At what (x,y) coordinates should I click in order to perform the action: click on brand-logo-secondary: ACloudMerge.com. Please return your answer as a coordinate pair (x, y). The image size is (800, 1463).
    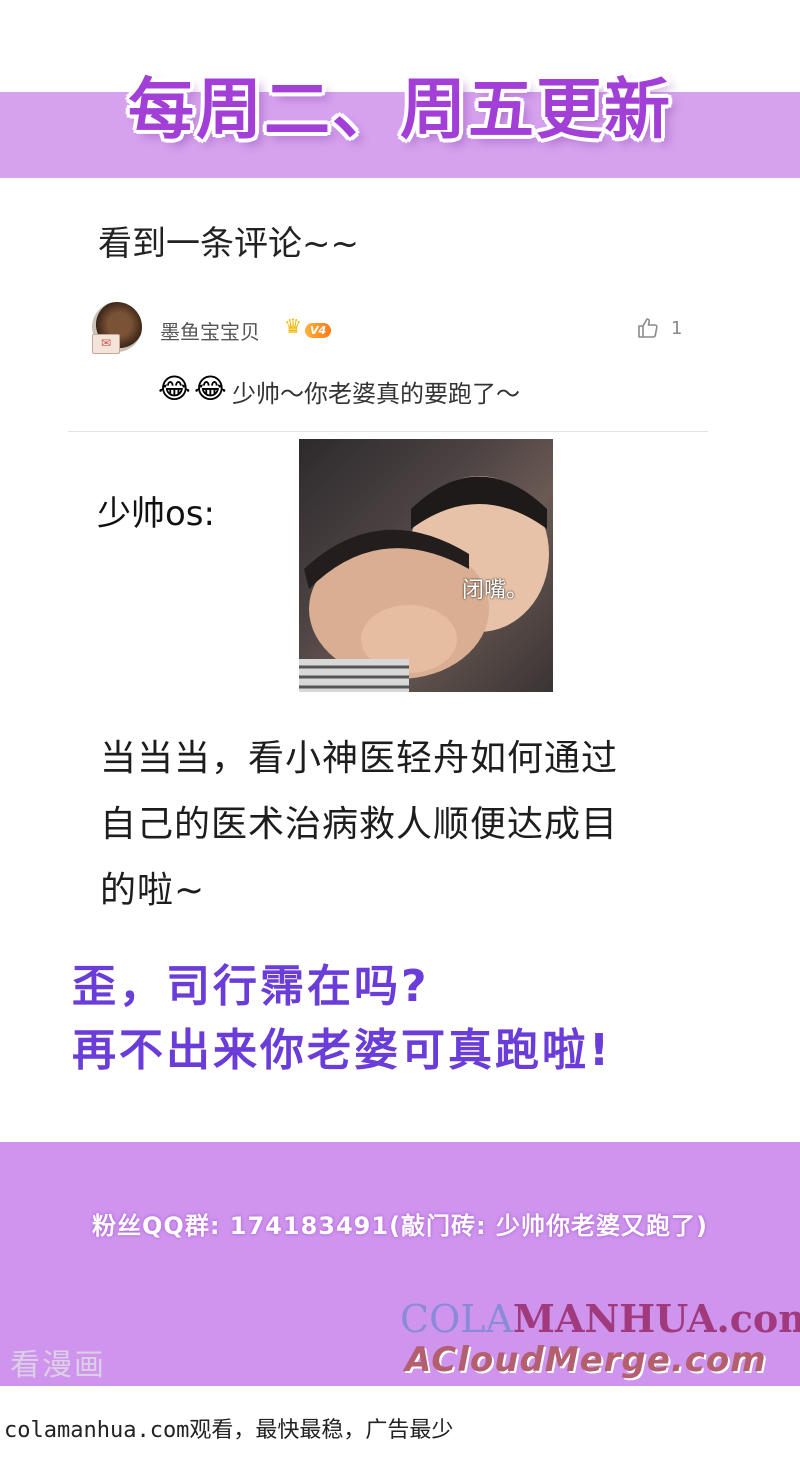
    Looking at the image, I should click on (586, 1360).